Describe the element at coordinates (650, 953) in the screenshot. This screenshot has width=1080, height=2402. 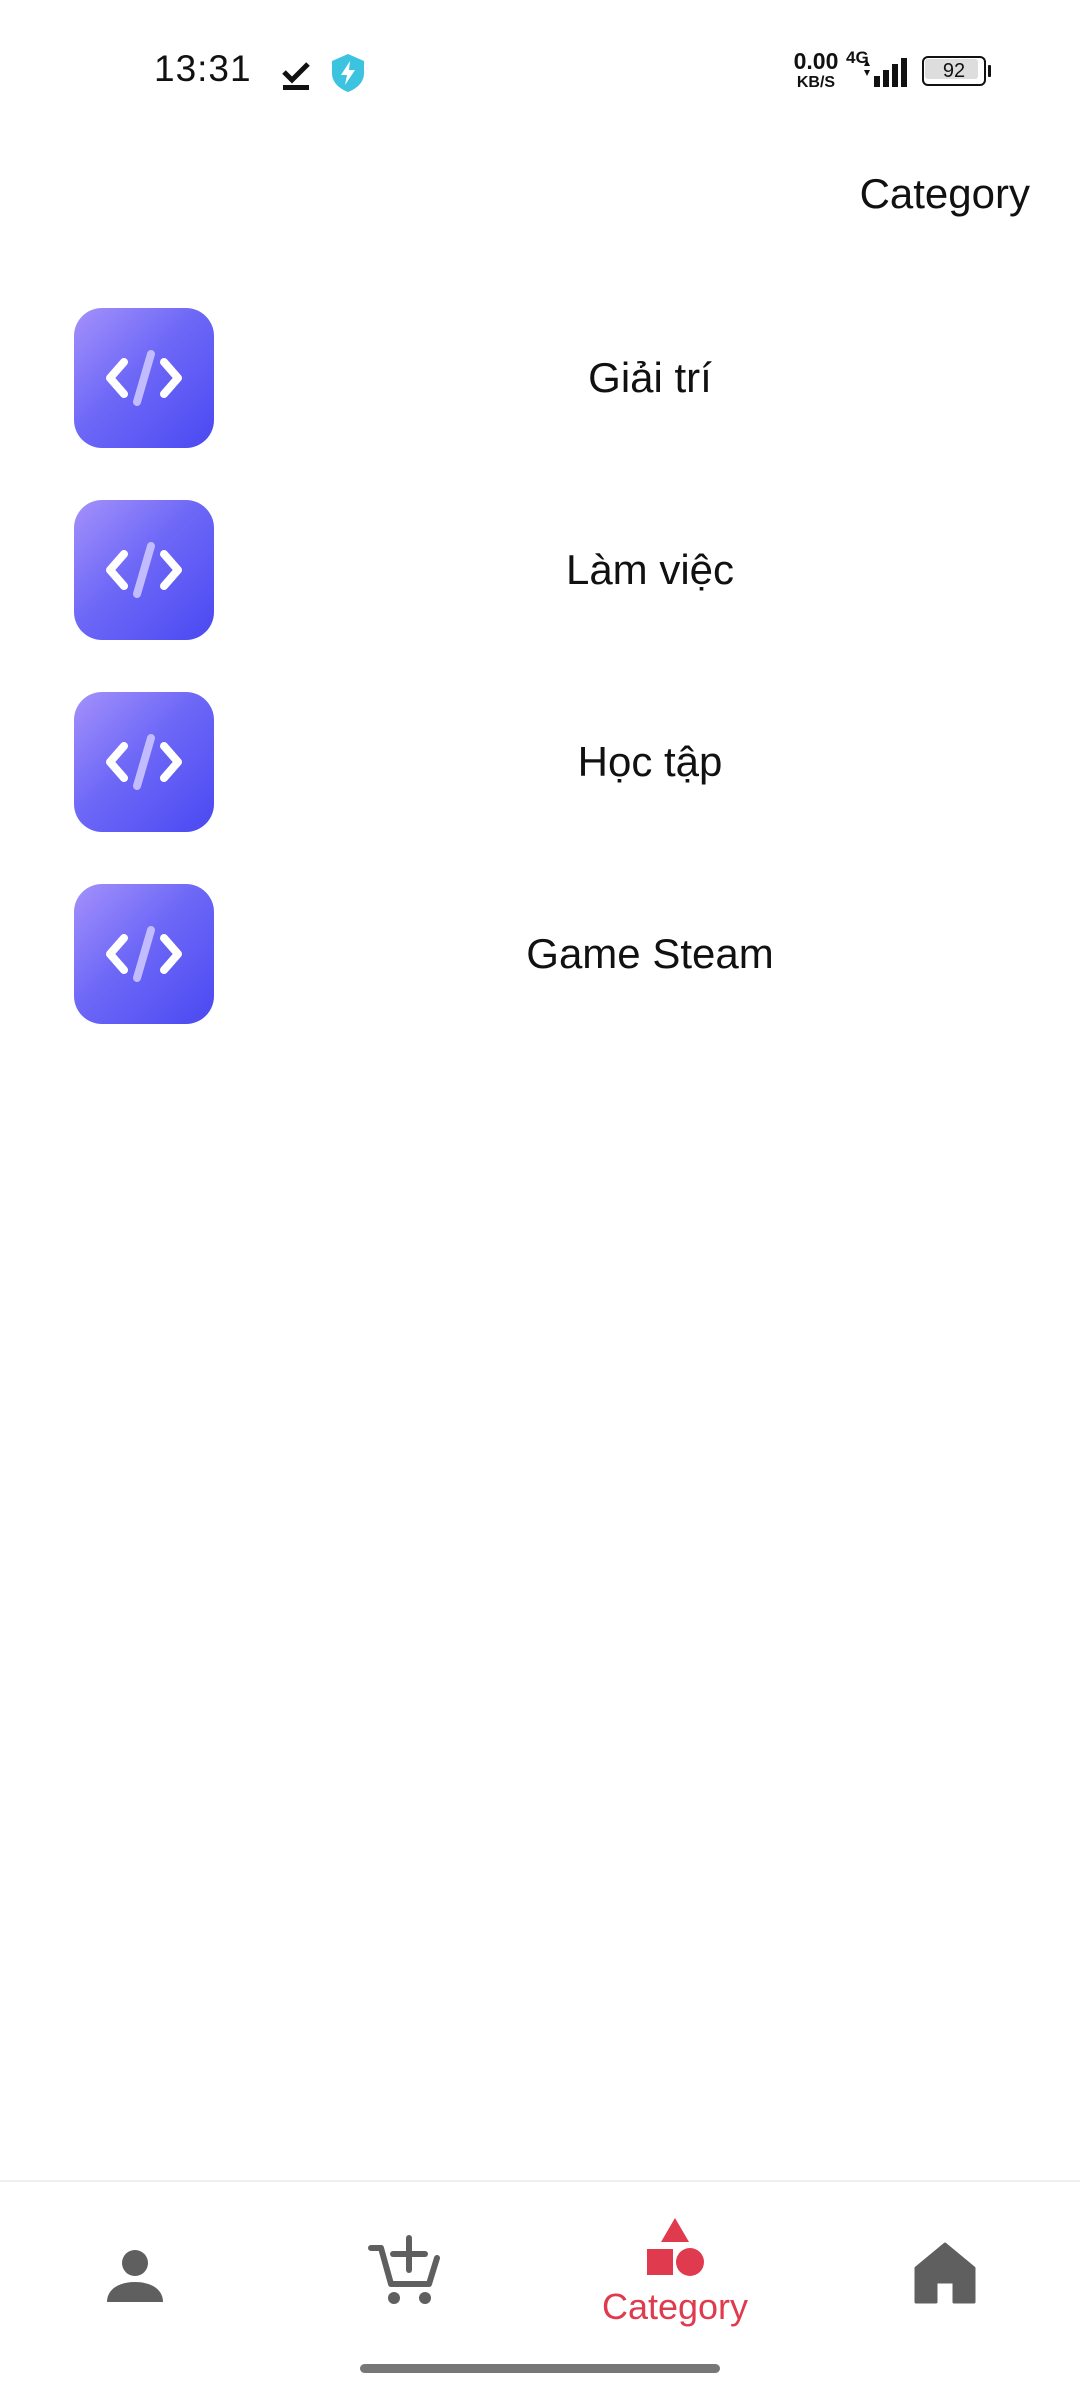
I see `category-label: Game Steam` at that location.